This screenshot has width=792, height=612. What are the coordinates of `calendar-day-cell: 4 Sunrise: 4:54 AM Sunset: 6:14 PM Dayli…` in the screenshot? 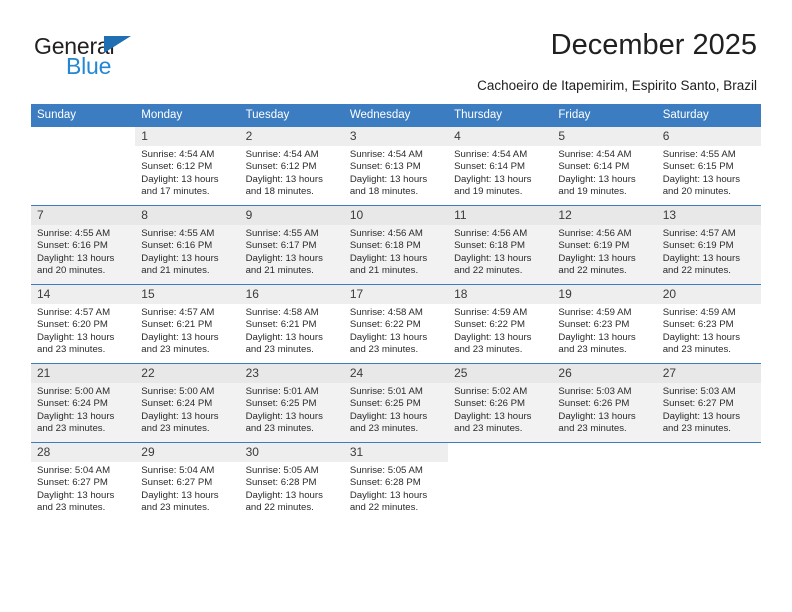 It's located at (500, 166).